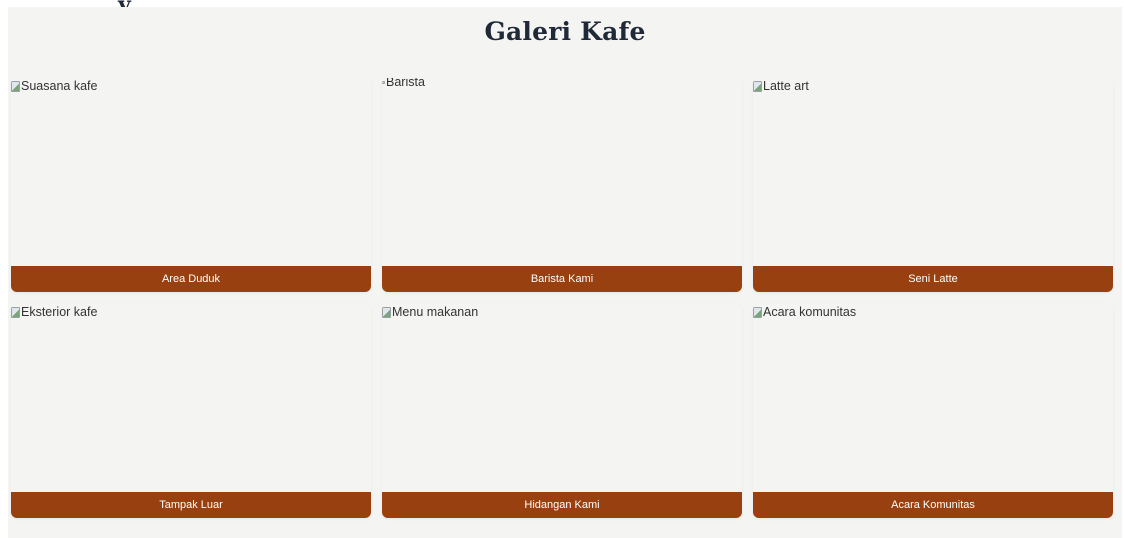 The width and height of the screenshot is (1125, 538). I want to click on gallery-card: Acara komunitas Acara Komunitas, so click(933, 411).